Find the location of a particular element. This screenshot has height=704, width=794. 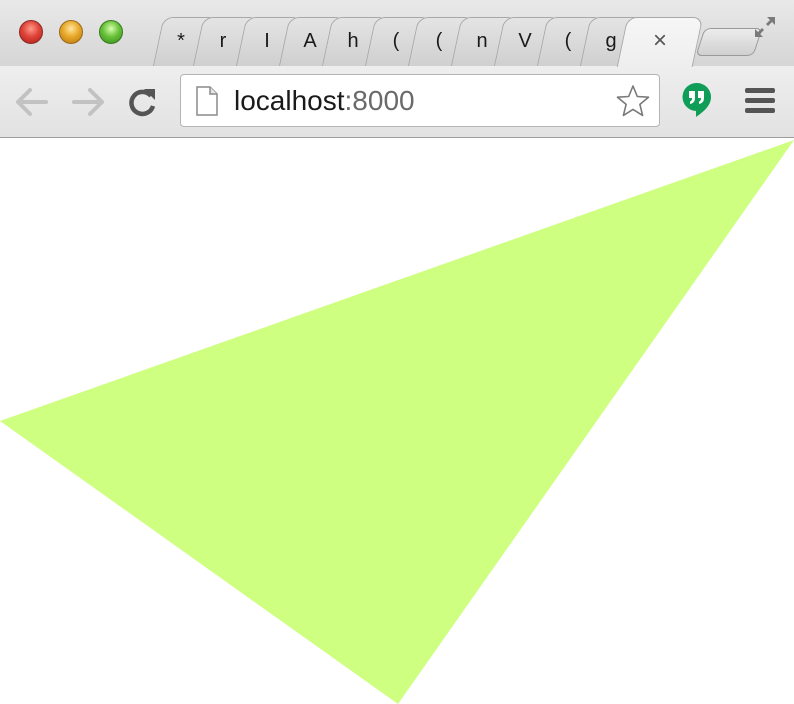

minimize-window-button is located at coordinates (71, 32).